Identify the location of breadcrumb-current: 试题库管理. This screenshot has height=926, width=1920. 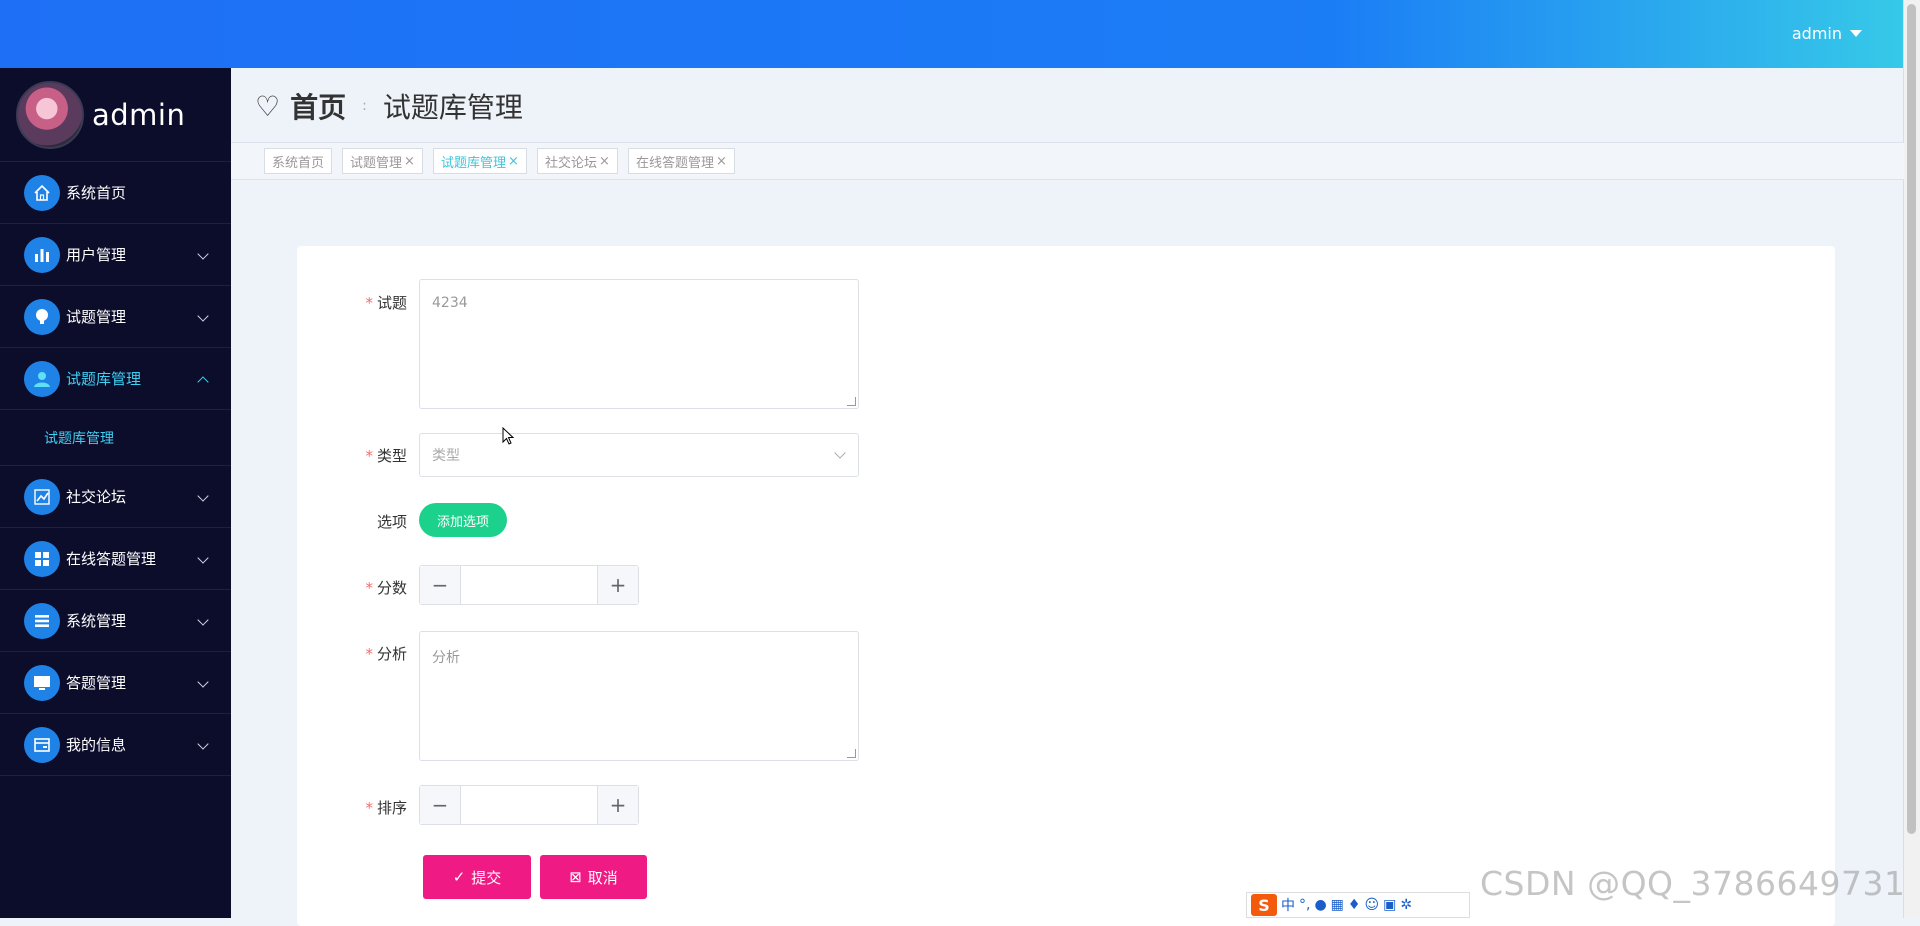
(452, 107).